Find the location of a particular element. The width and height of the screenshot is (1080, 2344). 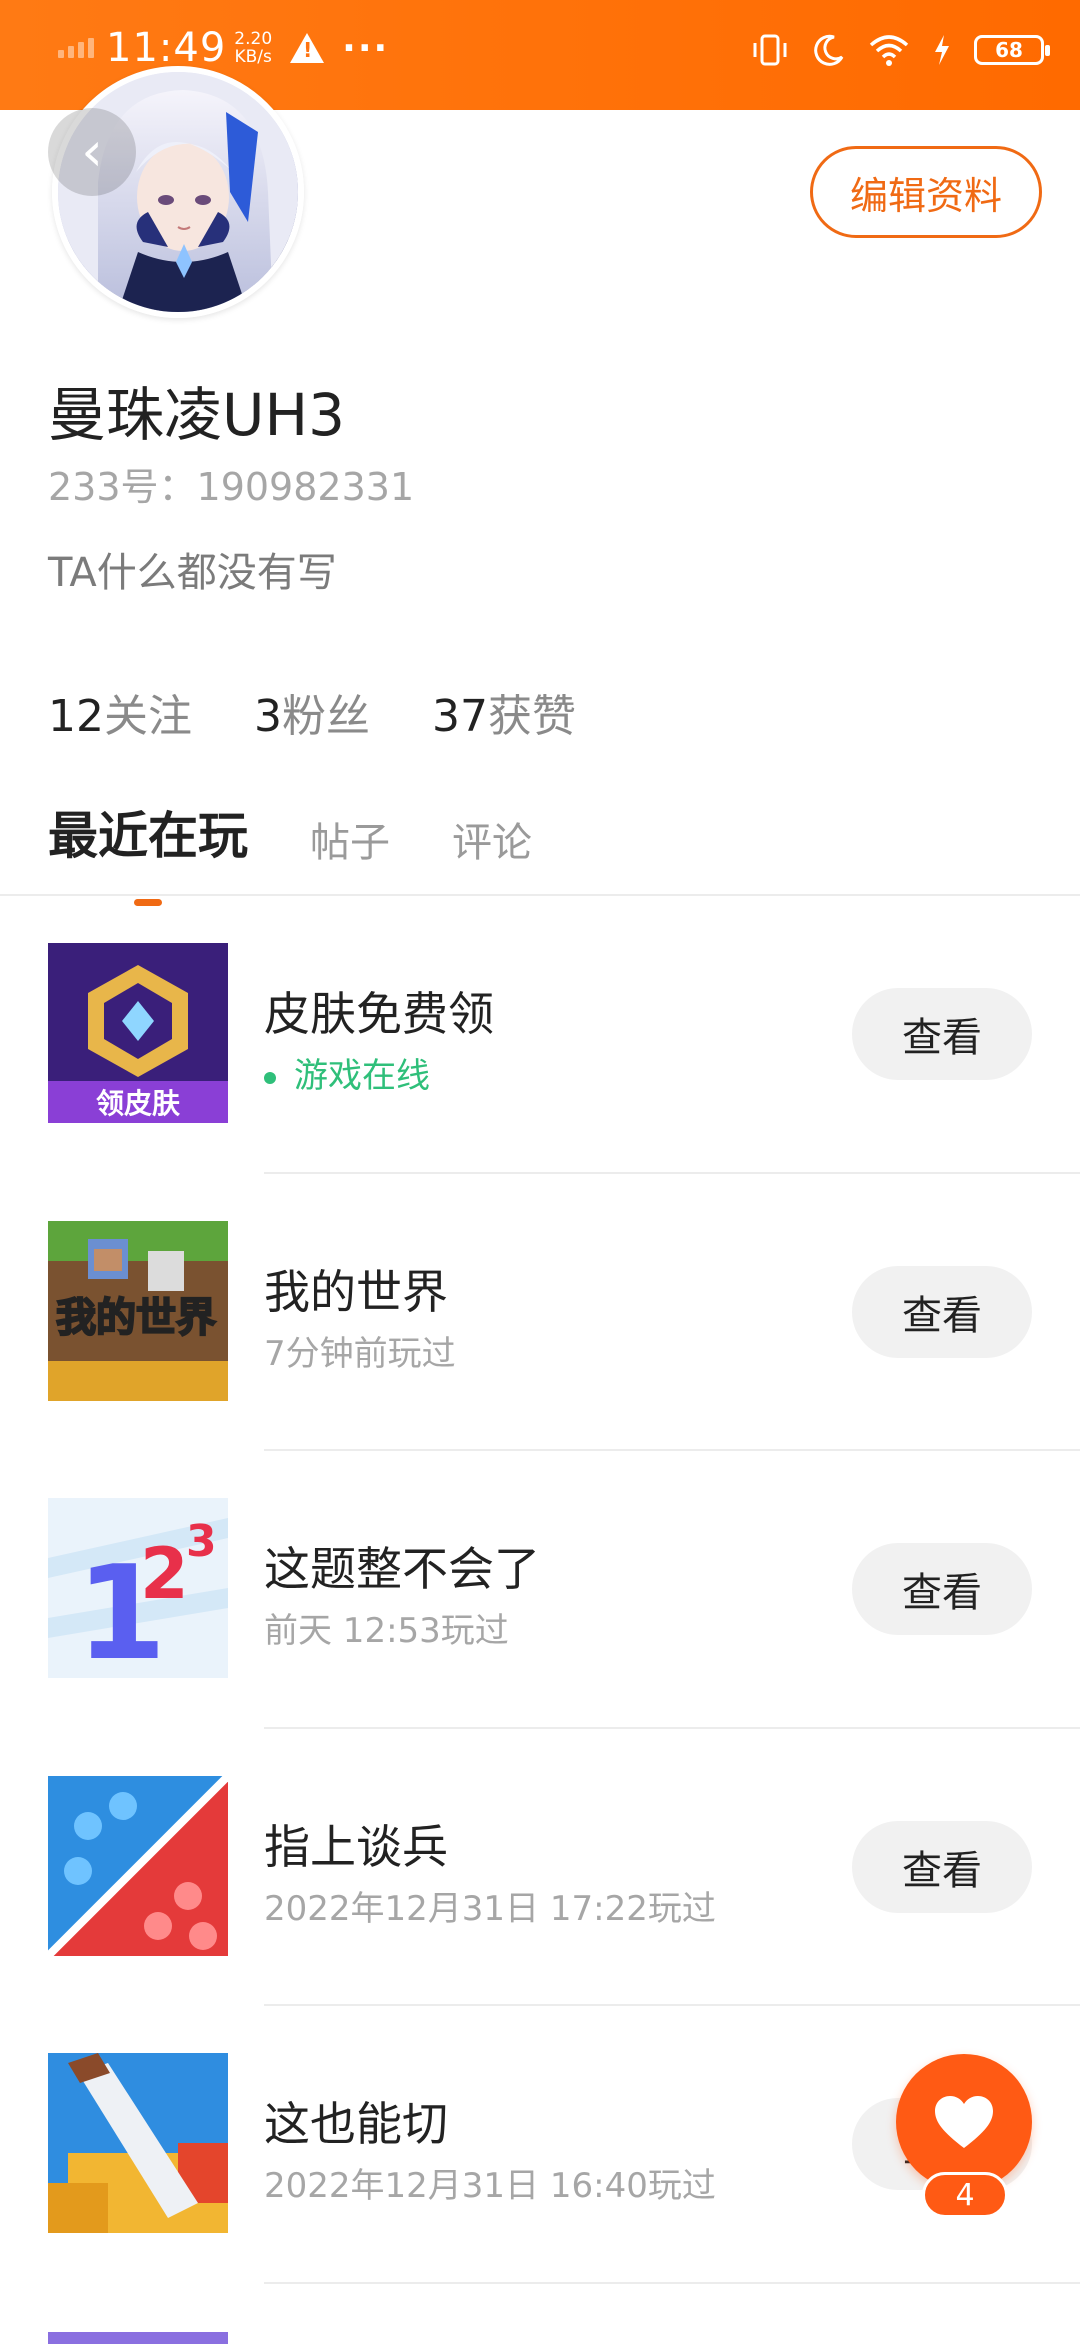

game-icon-123: 1 2 3 is located at coordinates (138, 1588).